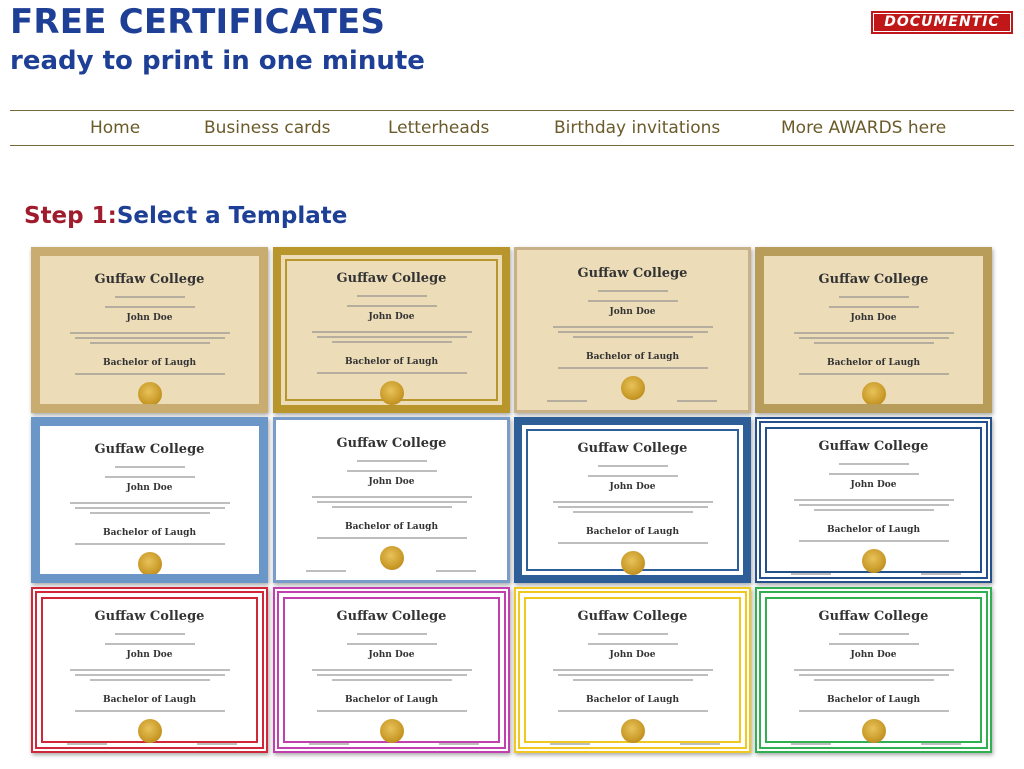 The image size is (1024, 769). What do you see at coordinates (863, 128) in the screenshot?
I see `nav-more-awards: More AWARDS here` at bounding box center [863, 128].